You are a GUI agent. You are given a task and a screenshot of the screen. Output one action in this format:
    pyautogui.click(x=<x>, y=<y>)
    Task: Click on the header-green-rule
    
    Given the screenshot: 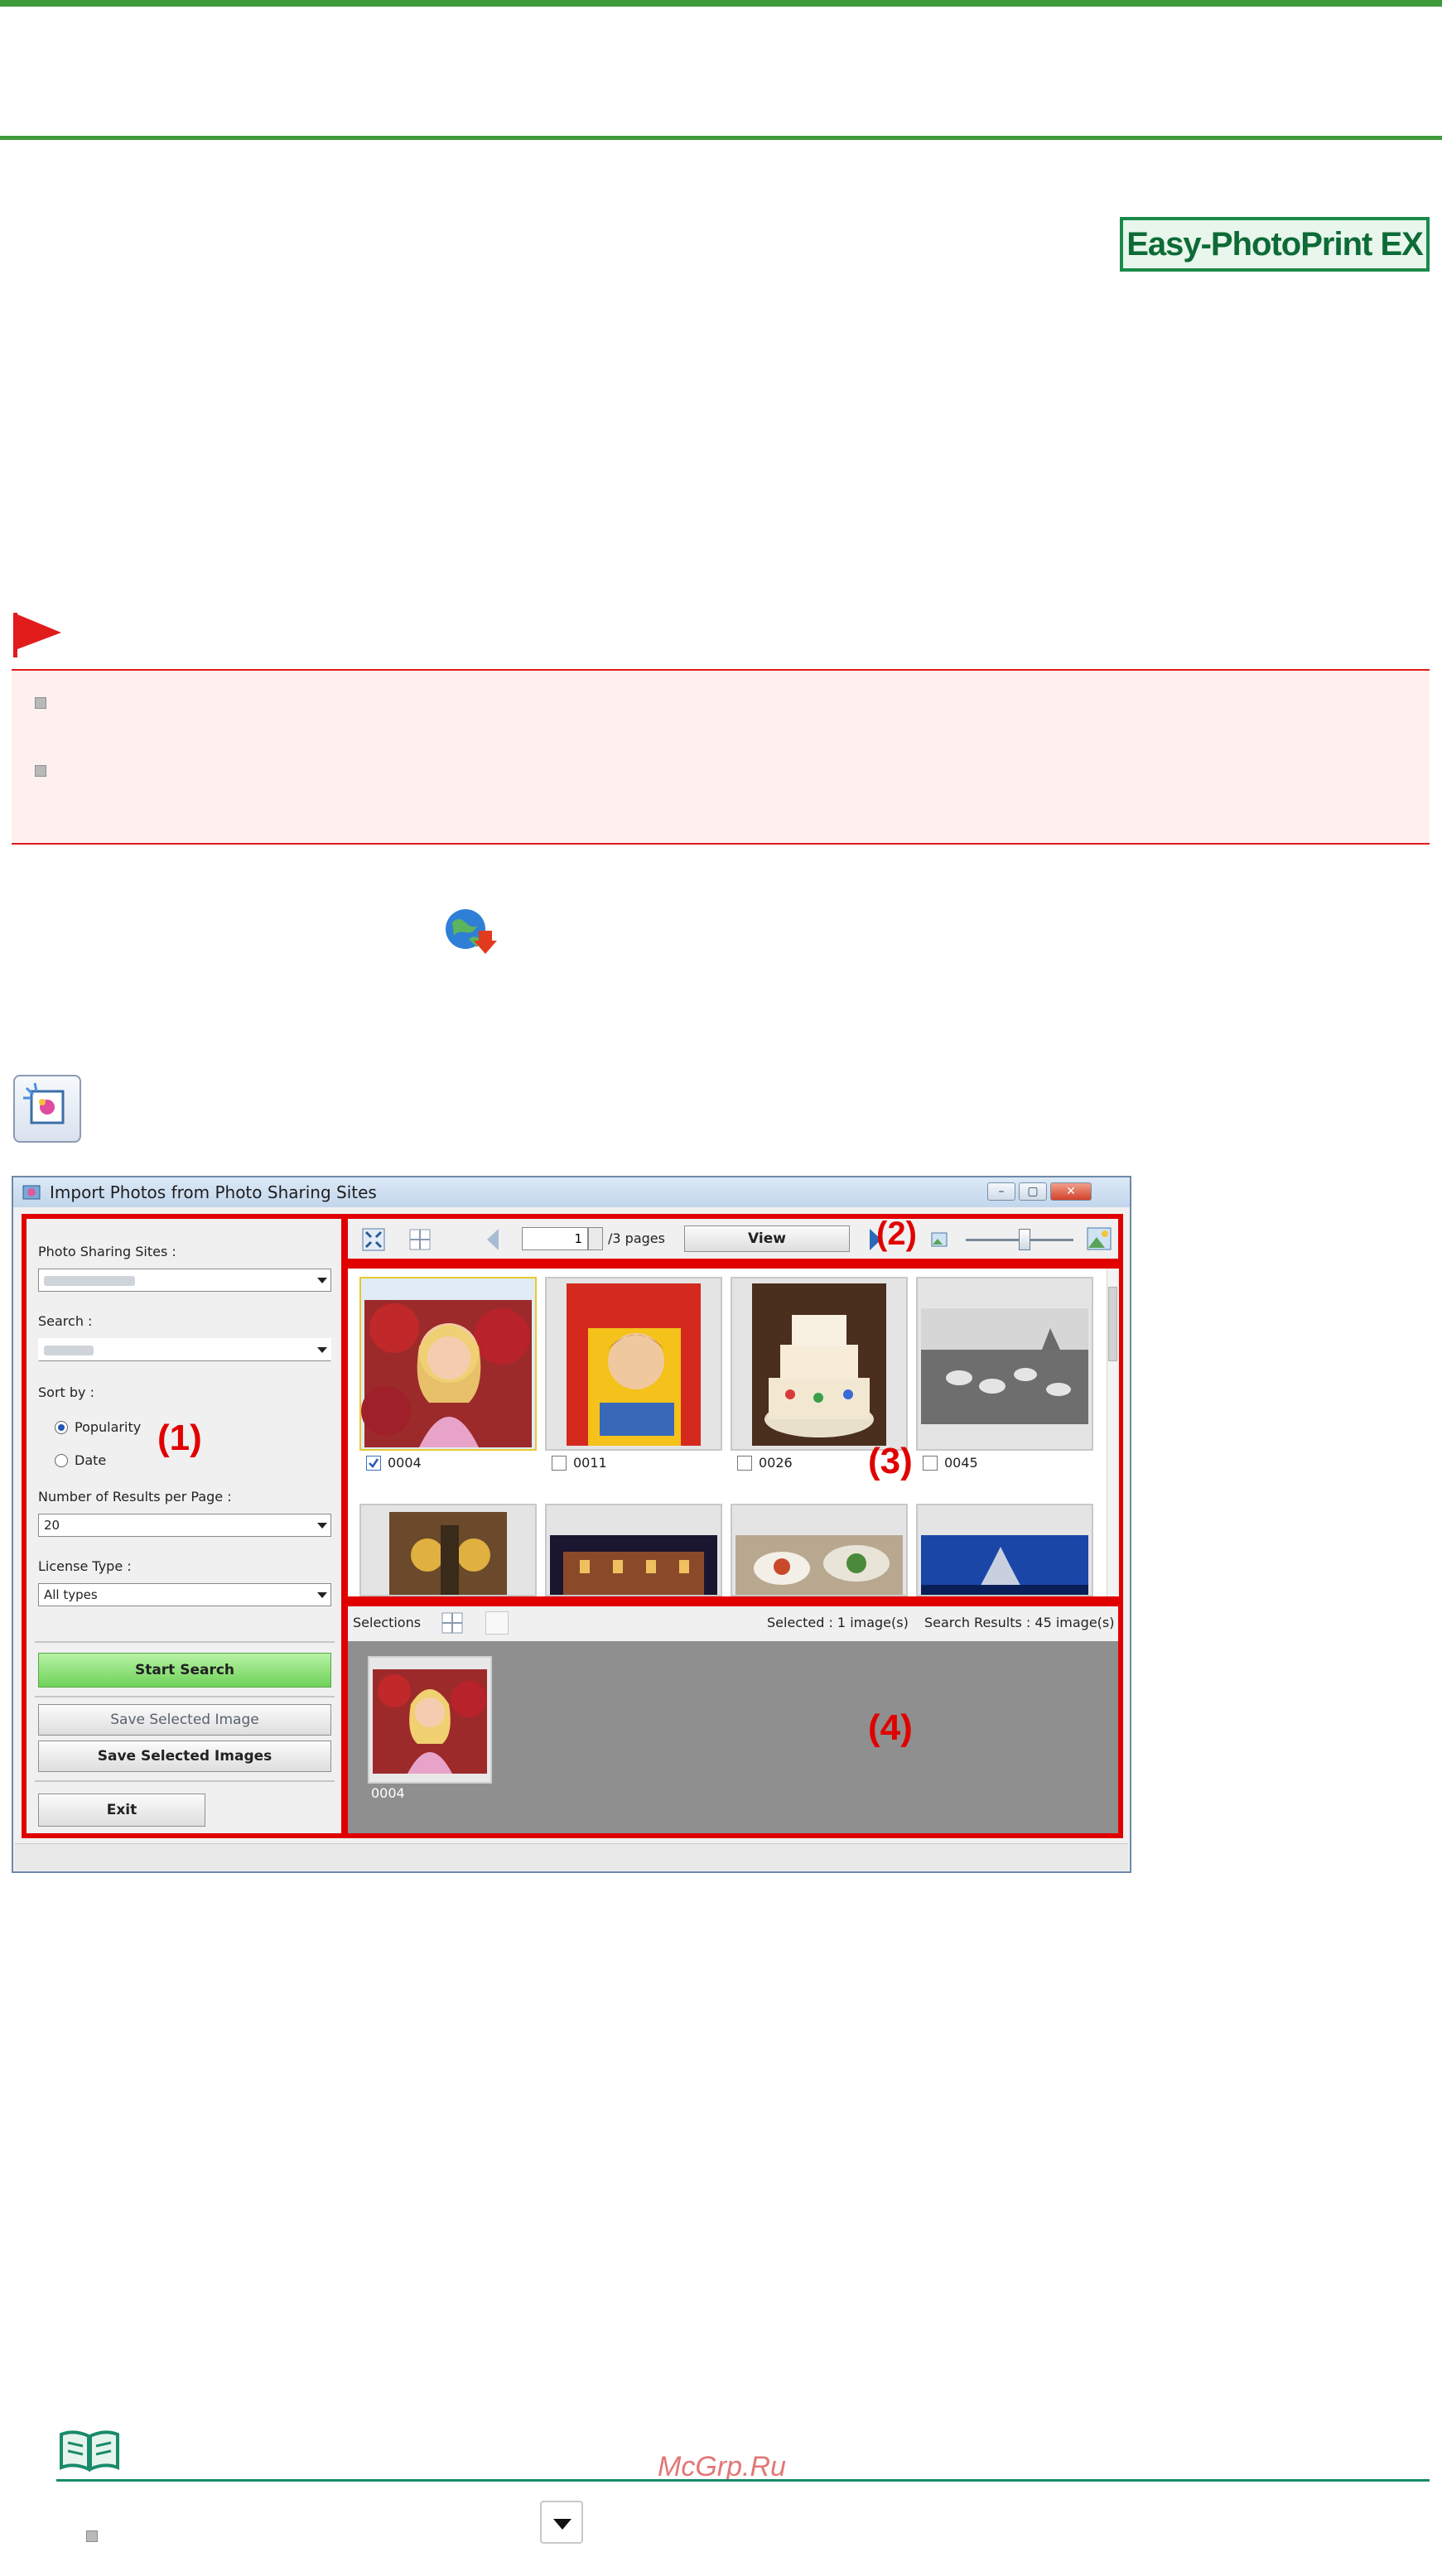 What is the action you would take?
    pyautogui.click(x=721, y=138)
    